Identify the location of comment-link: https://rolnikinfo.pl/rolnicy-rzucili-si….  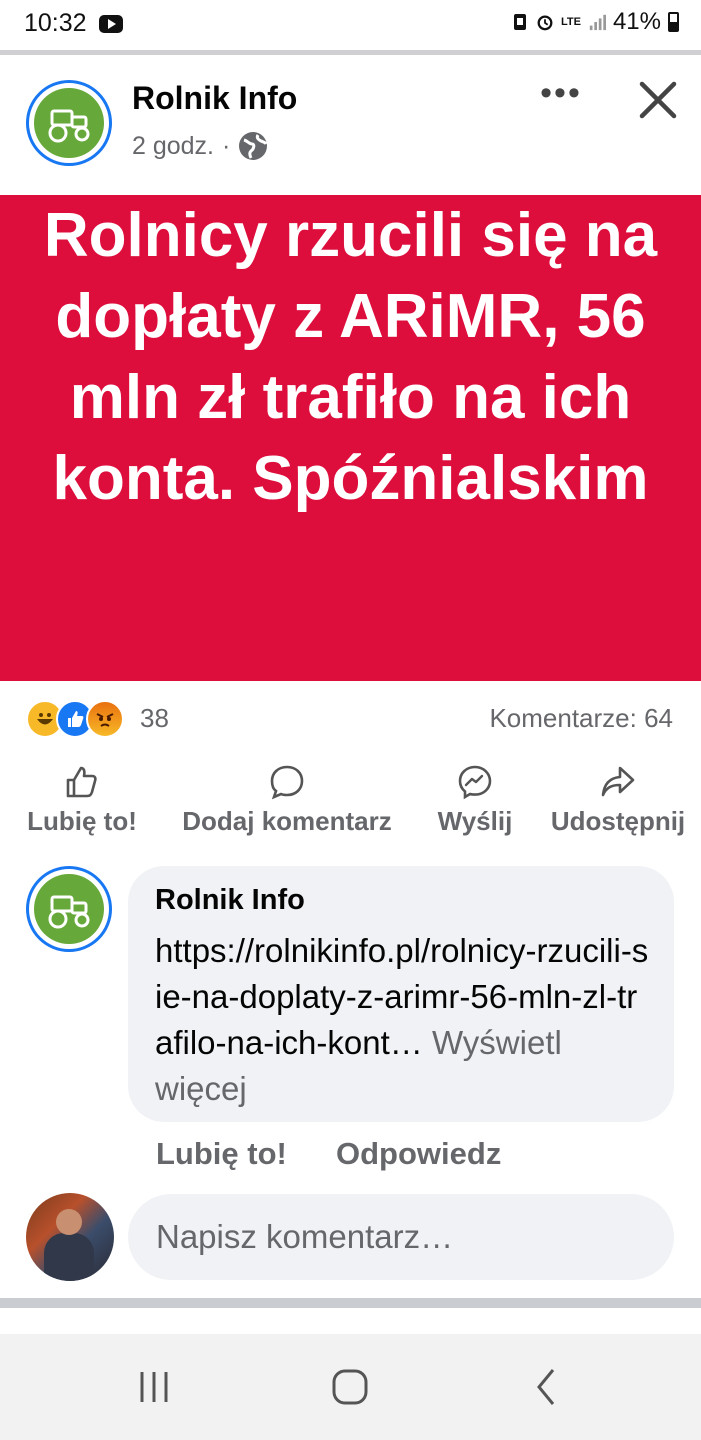
(401, 996).